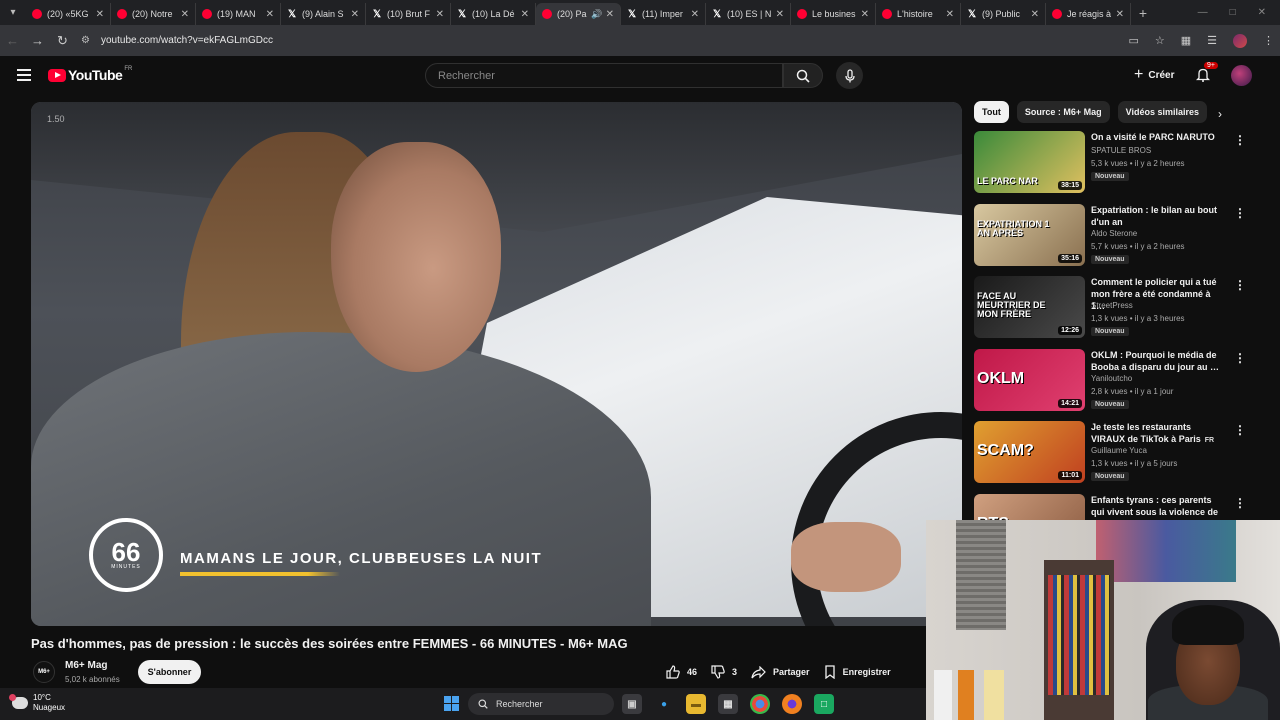 The width and height of the screenshot is (1280, 720). I want to click on reload-icon: ↻, so click(62, 41).